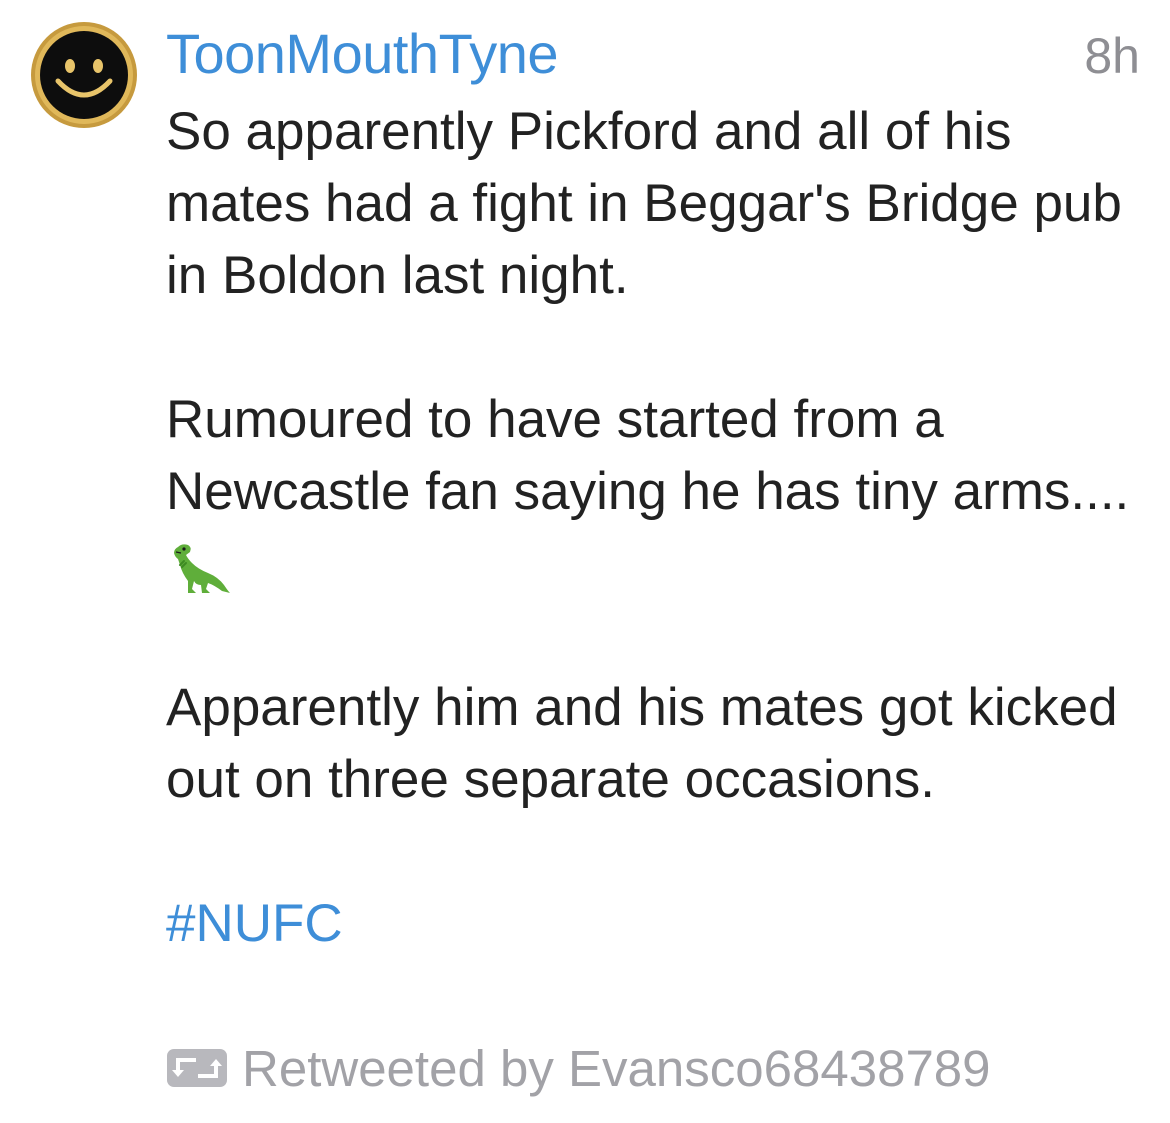  What do you see at coordinates (616, 1068) in the screenshot?
I see `retweeted-by-label: Retweeted by Evansco68438789` at bounding box center [616, 1068].